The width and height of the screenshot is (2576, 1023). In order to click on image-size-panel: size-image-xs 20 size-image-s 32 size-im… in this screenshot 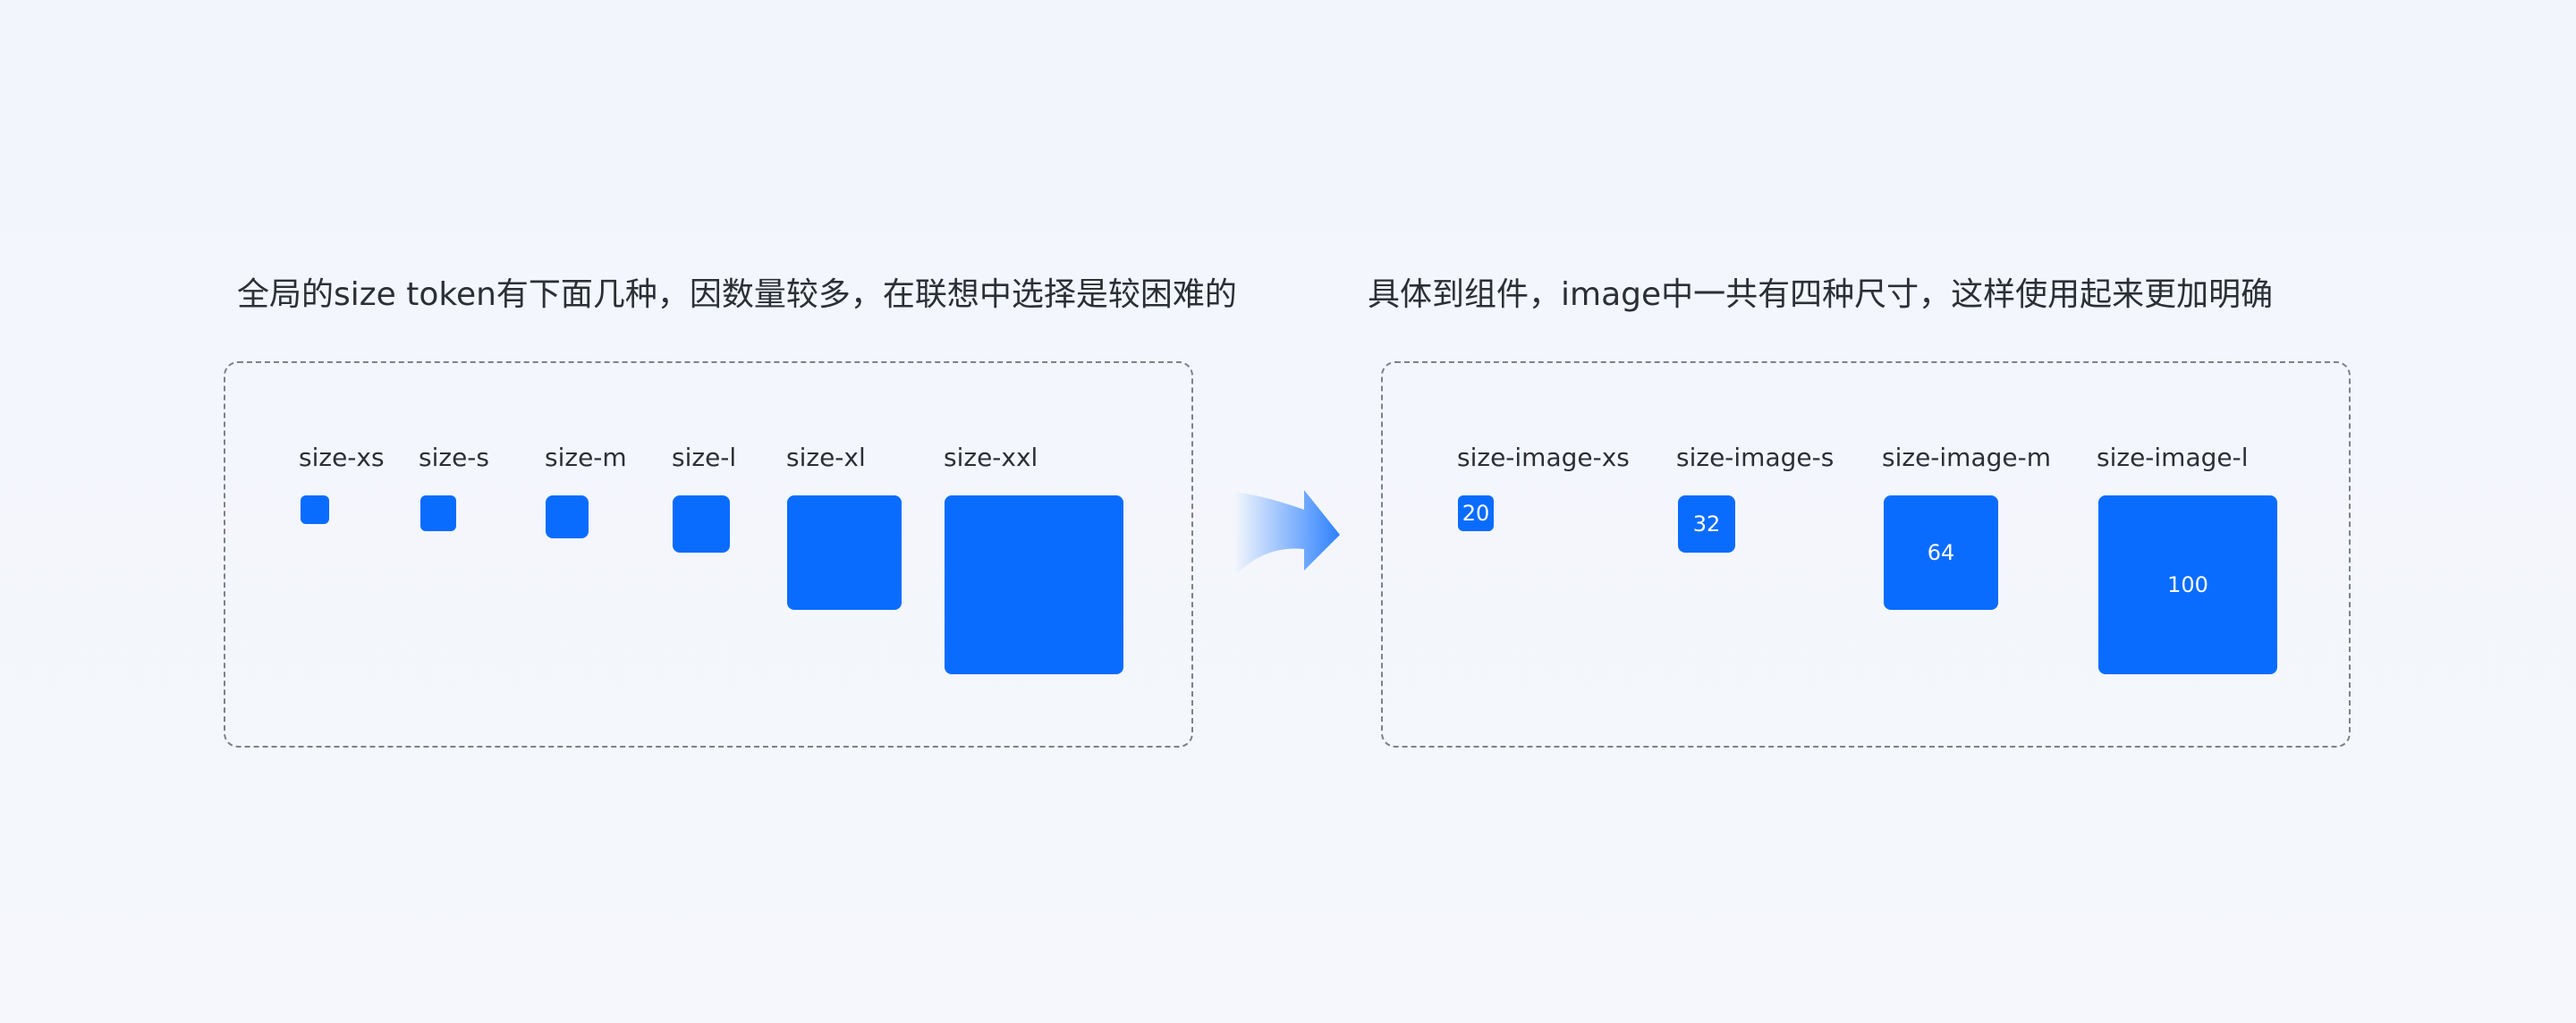, I will do `click(1866, 554)`.